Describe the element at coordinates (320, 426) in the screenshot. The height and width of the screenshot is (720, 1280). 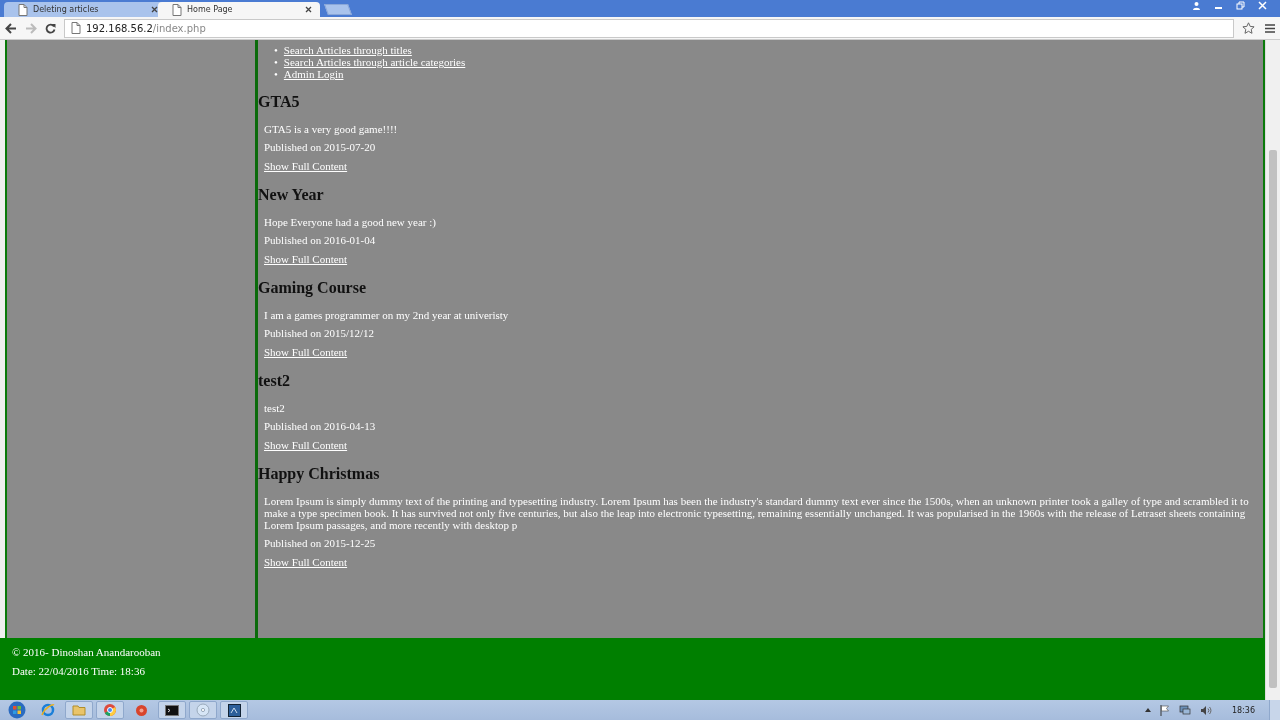
I see `publish-date: Published on 2016-04-13` at that location.